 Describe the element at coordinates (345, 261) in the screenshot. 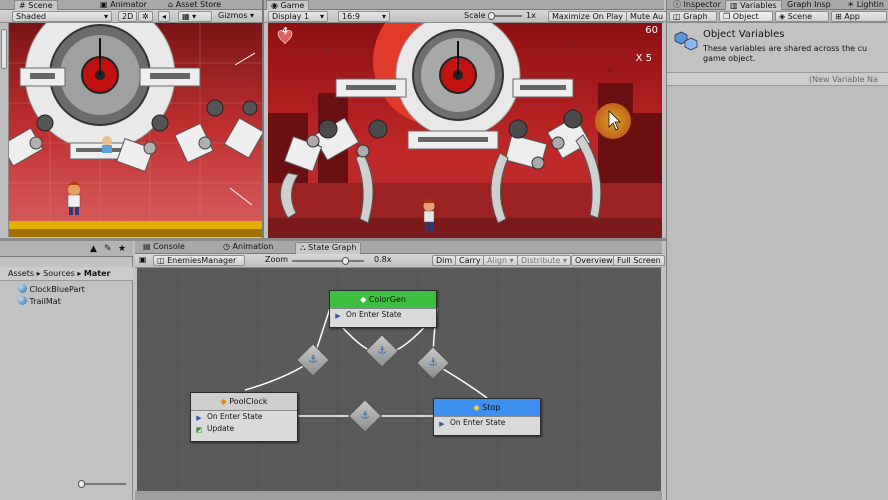

I see `zoom-slider-thumb` at that location.